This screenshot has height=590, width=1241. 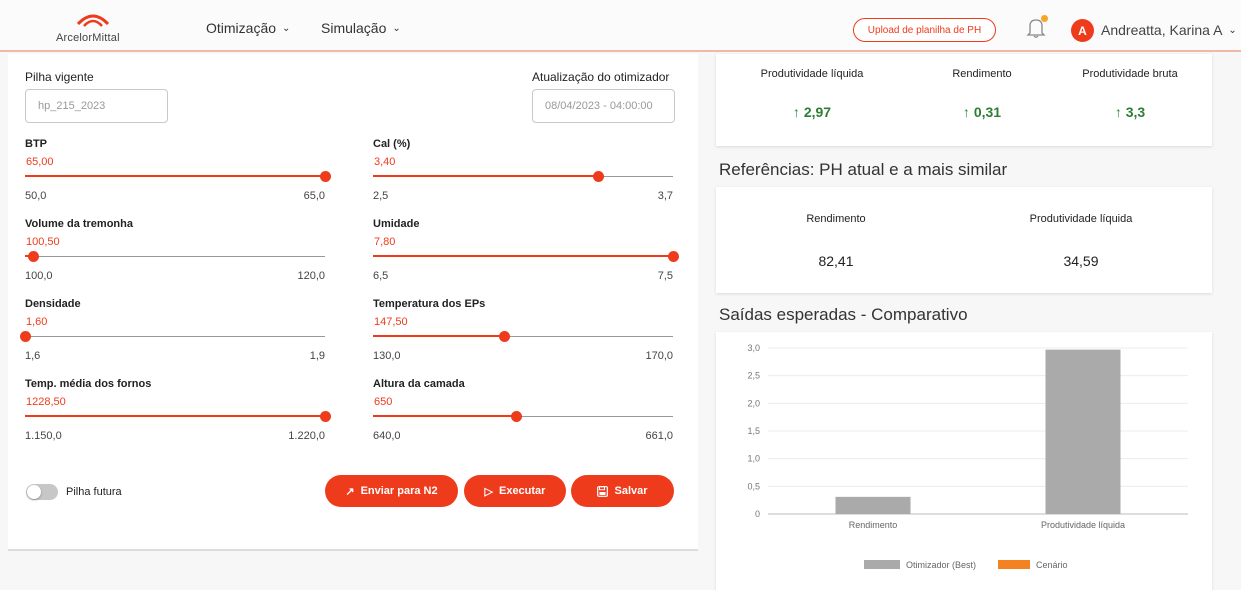 I want to click on slider-min: 1.150,0, so click(x=43, y=436).